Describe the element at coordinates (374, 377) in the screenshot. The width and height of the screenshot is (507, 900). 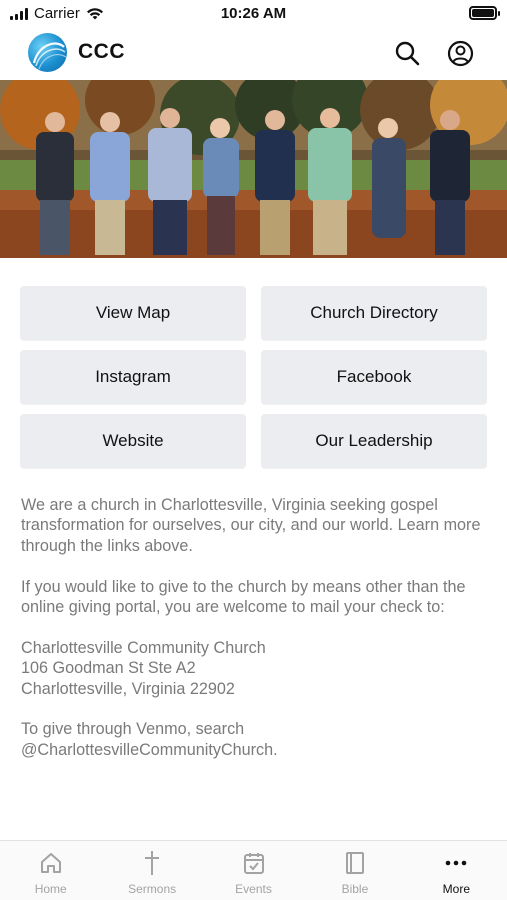
I see `facebook-button: Facebook` at that location.